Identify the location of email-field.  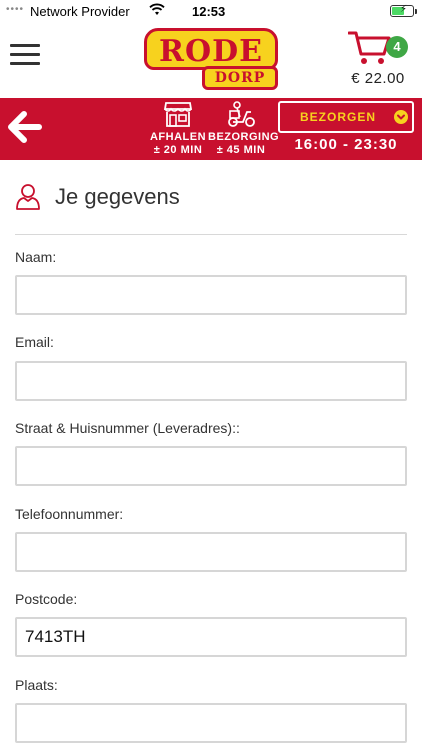
(211, 381).